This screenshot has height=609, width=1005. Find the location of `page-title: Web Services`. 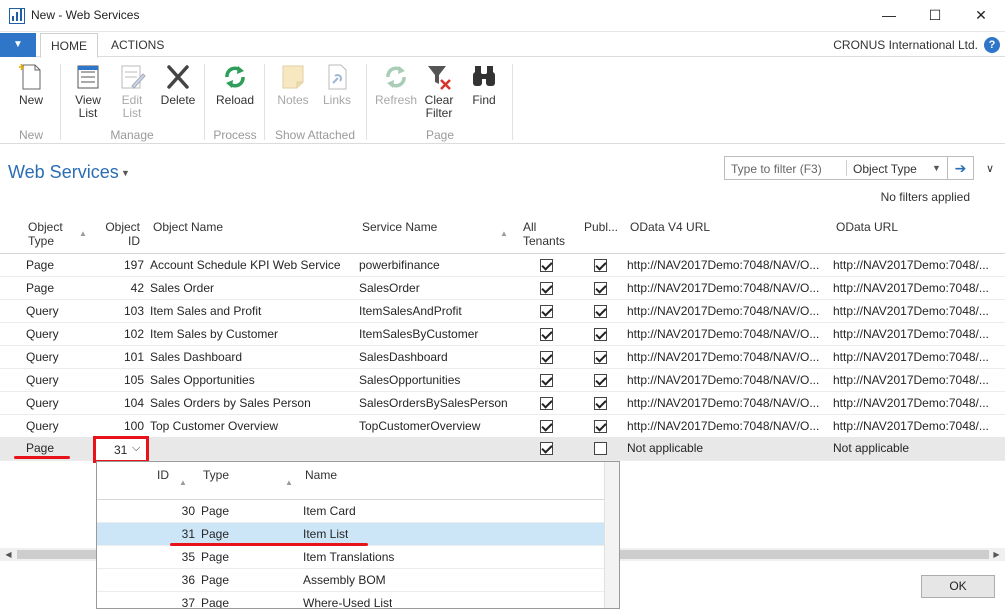

page-title: Web Services is located at coordinates (63, 172).